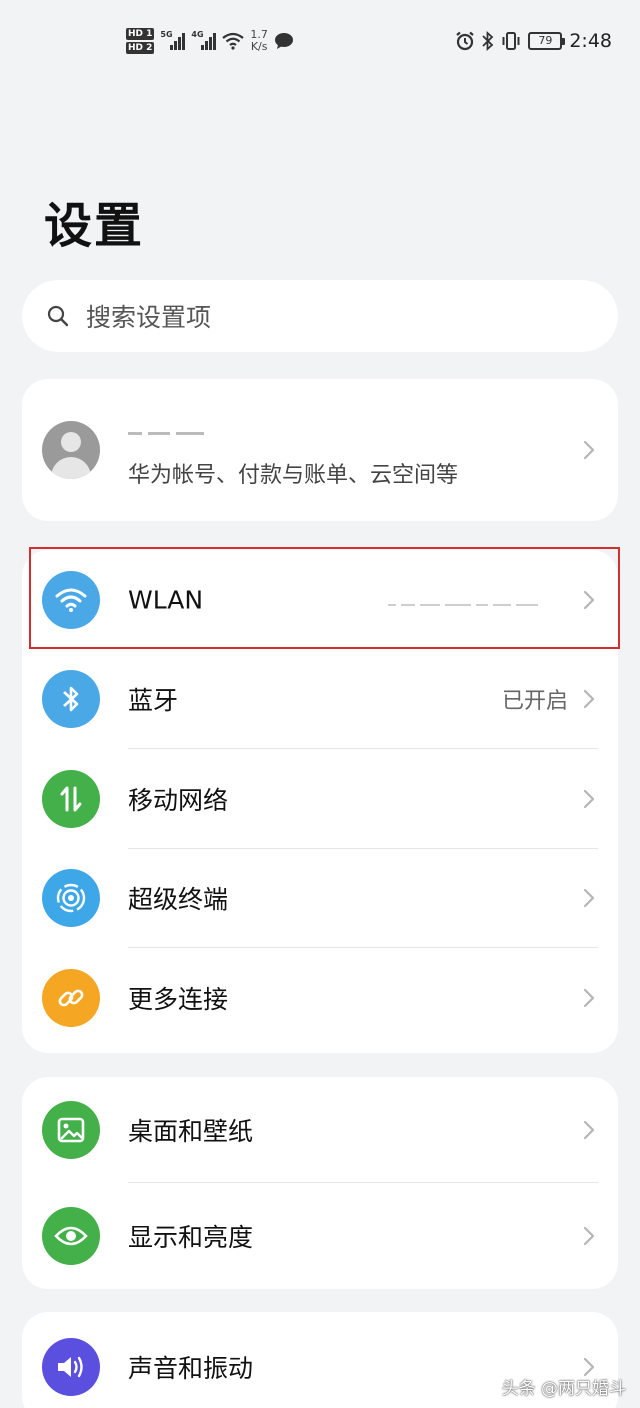 The height and width of the screenshot is (1408, 640). What do you see at coordinates (173, 40) in the screenshot?
I see `signal-5g-icon: 5G` at bounding box center [173, 40].